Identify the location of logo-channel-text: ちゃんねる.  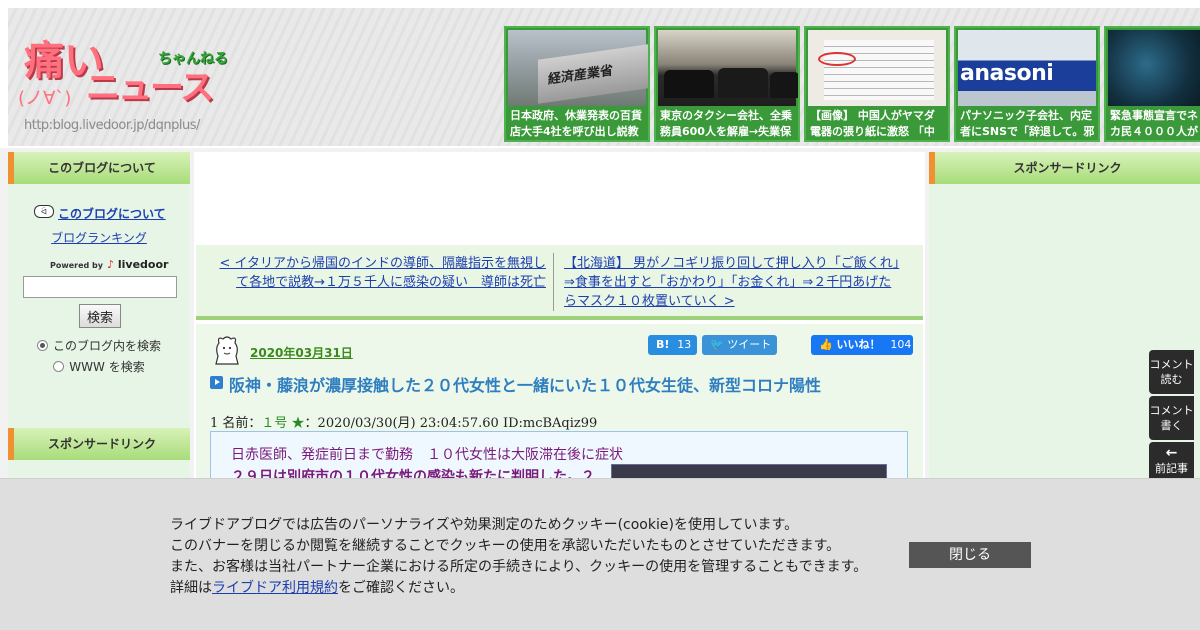
(193, 59).